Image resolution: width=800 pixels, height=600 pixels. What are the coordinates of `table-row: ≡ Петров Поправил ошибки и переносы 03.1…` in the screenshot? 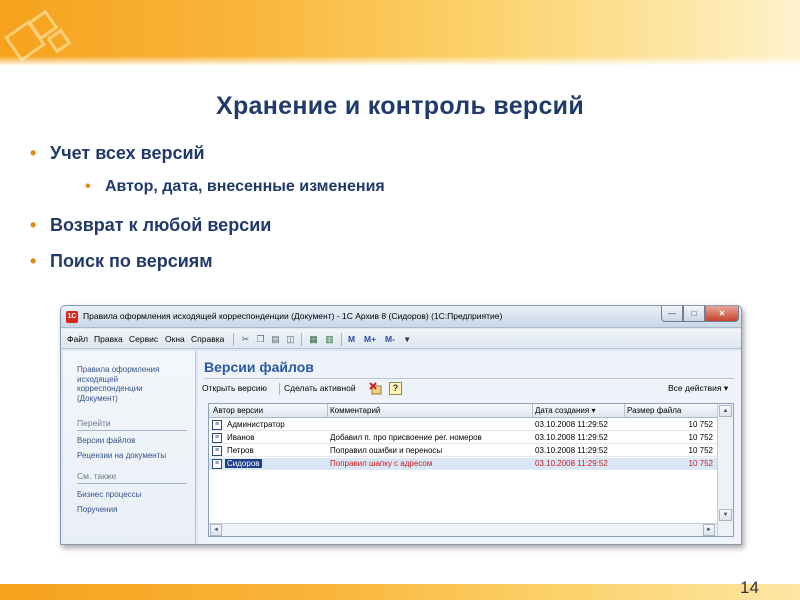 It's located at (463, 451).